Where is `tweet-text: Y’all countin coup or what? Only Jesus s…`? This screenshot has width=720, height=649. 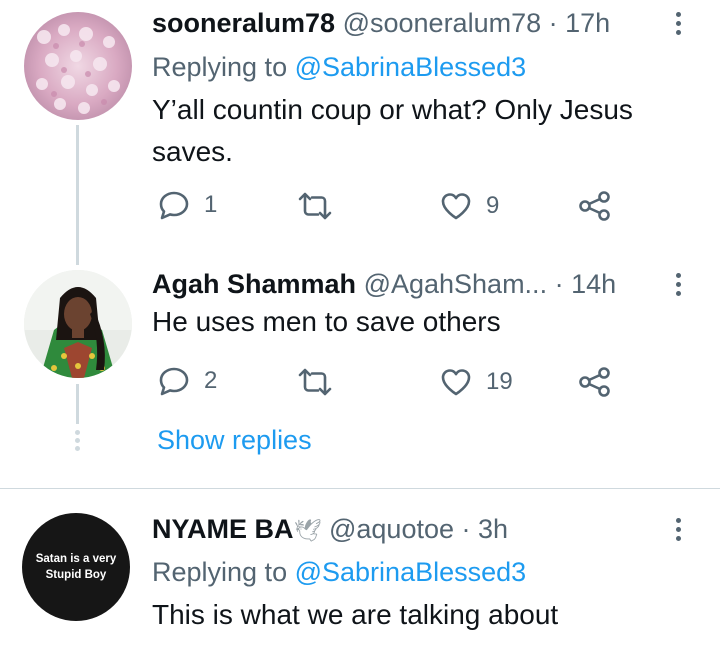
tweet-text: Y’all countin coup or what? Only Jesus s… is located at coordinates (392, 130).